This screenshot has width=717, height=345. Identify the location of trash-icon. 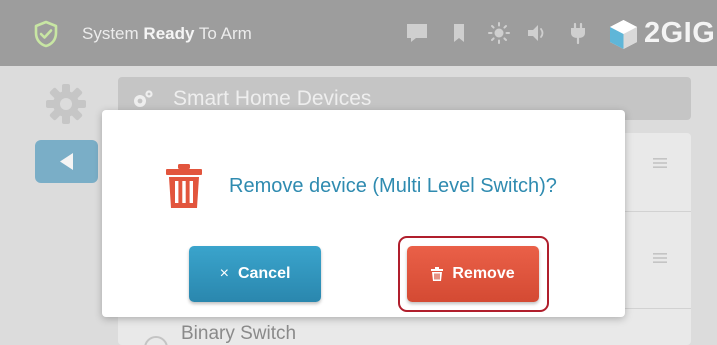
(184, 186).